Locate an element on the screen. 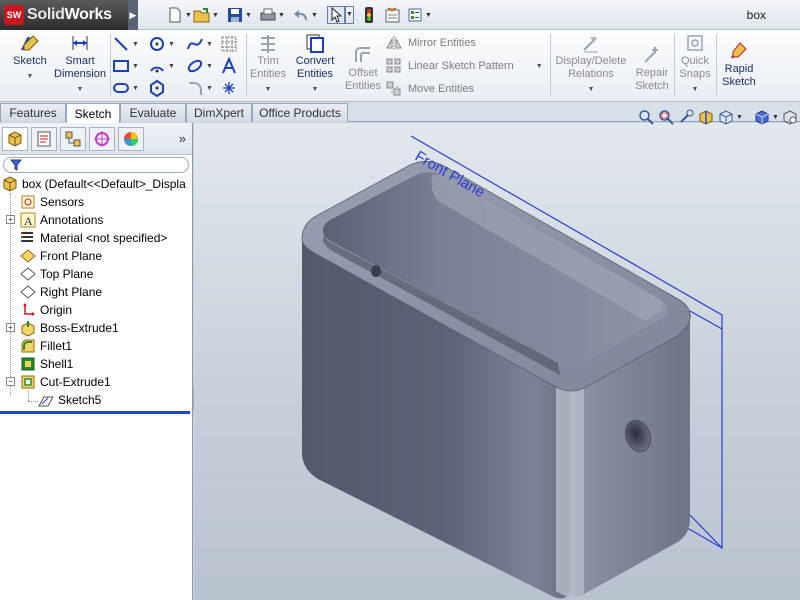 The height and width of the screenshot is (600, 800). tree-item-annotations: A Annotations is located at coordinates (61, 220).